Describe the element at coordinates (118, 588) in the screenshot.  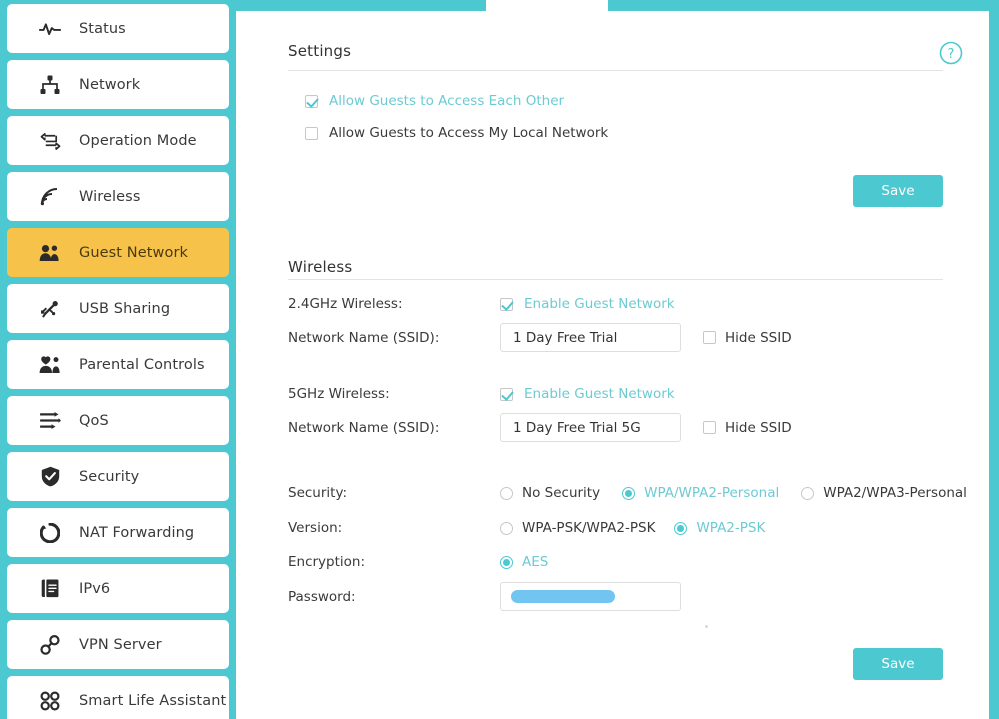
I see `sidebar-item-ipv6: IPv6` at that location.